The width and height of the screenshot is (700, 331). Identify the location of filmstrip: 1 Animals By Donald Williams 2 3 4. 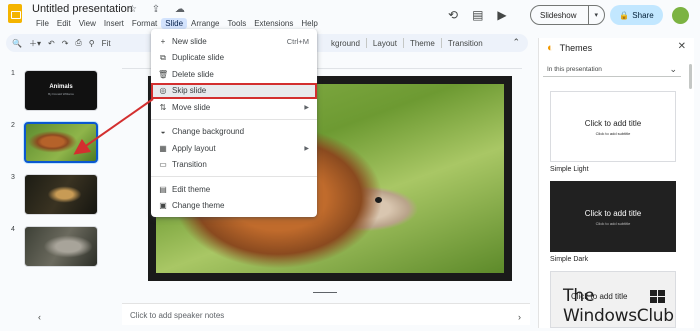
(56, 191).